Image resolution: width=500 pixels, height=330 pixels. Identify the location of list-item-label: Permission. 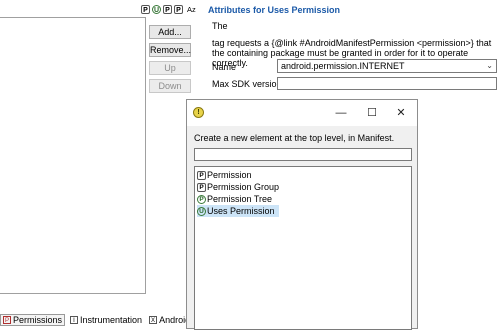
(229, 175).